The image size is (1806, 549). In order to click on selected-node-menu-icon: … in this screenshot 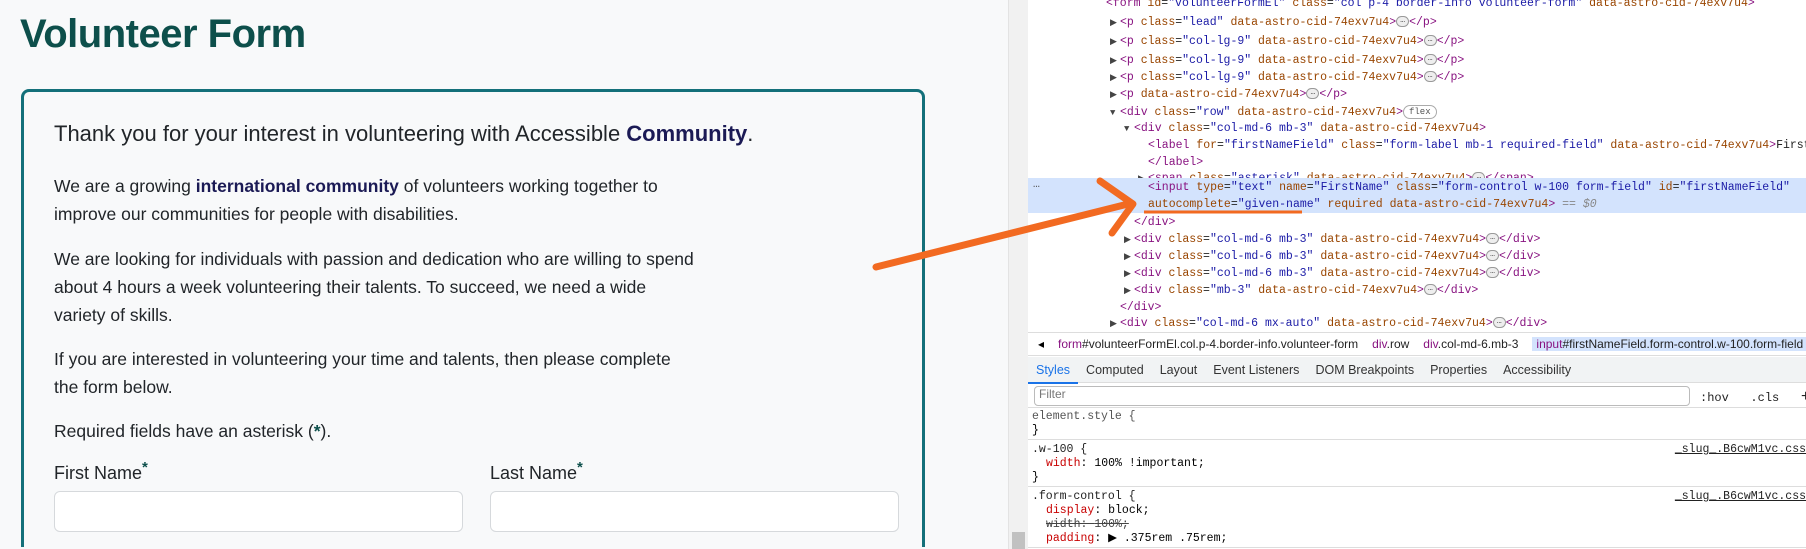, I will do `click(1036, 184)`.